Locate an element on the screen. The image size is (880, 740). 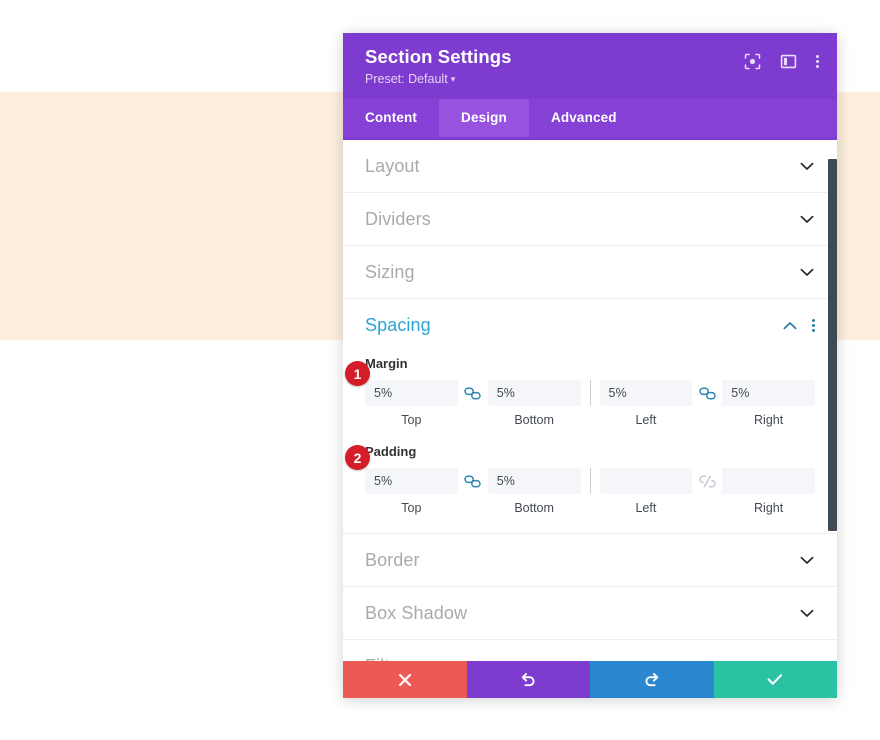
padding-left-cell: Left is located at coordinates (646, 491).